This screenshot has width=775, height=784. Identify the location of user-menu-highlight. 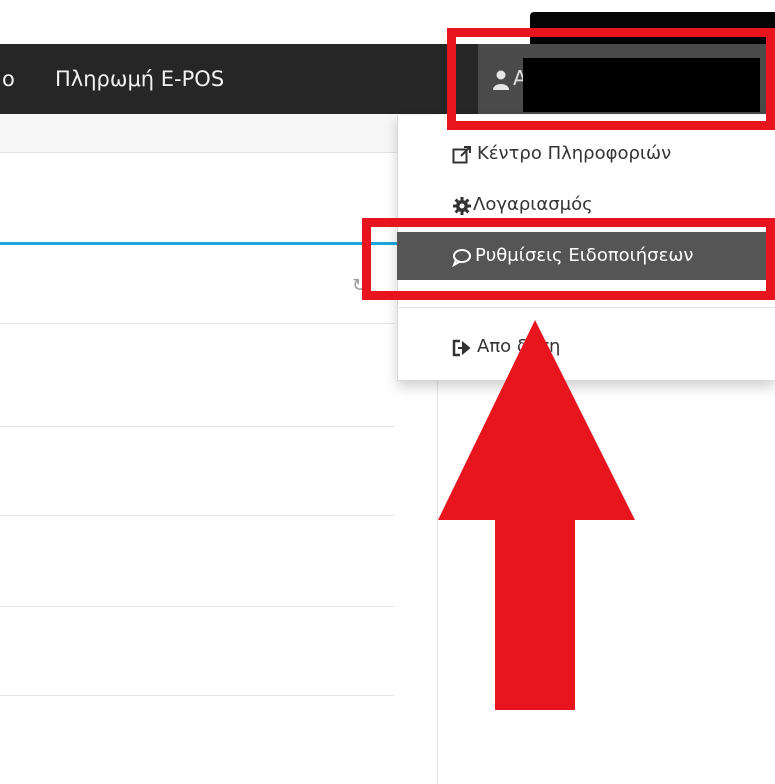
(611, 79).